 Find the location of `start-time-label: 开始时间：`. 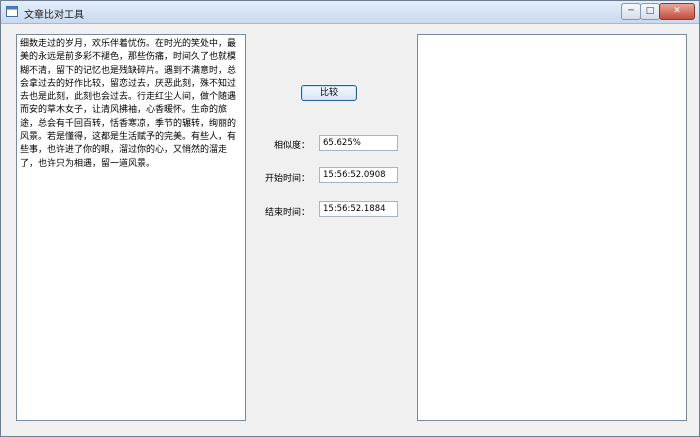

start-time-label: 开始时间： is located at coordinates (287, 179).